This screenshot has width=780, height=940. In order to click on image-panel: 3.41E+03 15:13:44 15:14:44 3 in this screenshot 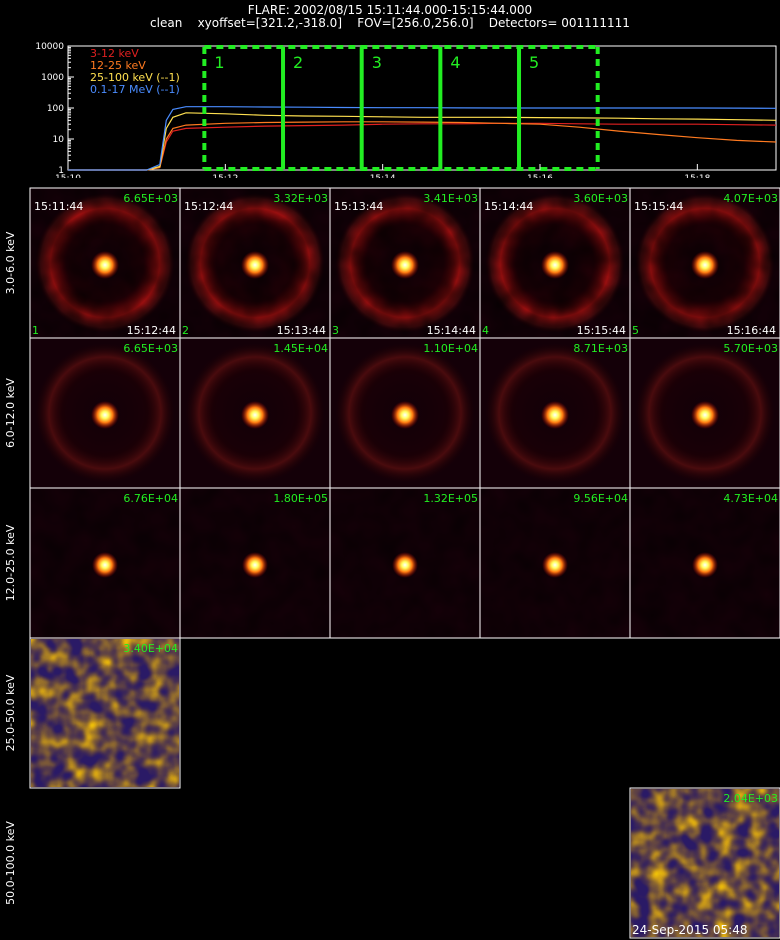, I will do `click(405, 263)`.